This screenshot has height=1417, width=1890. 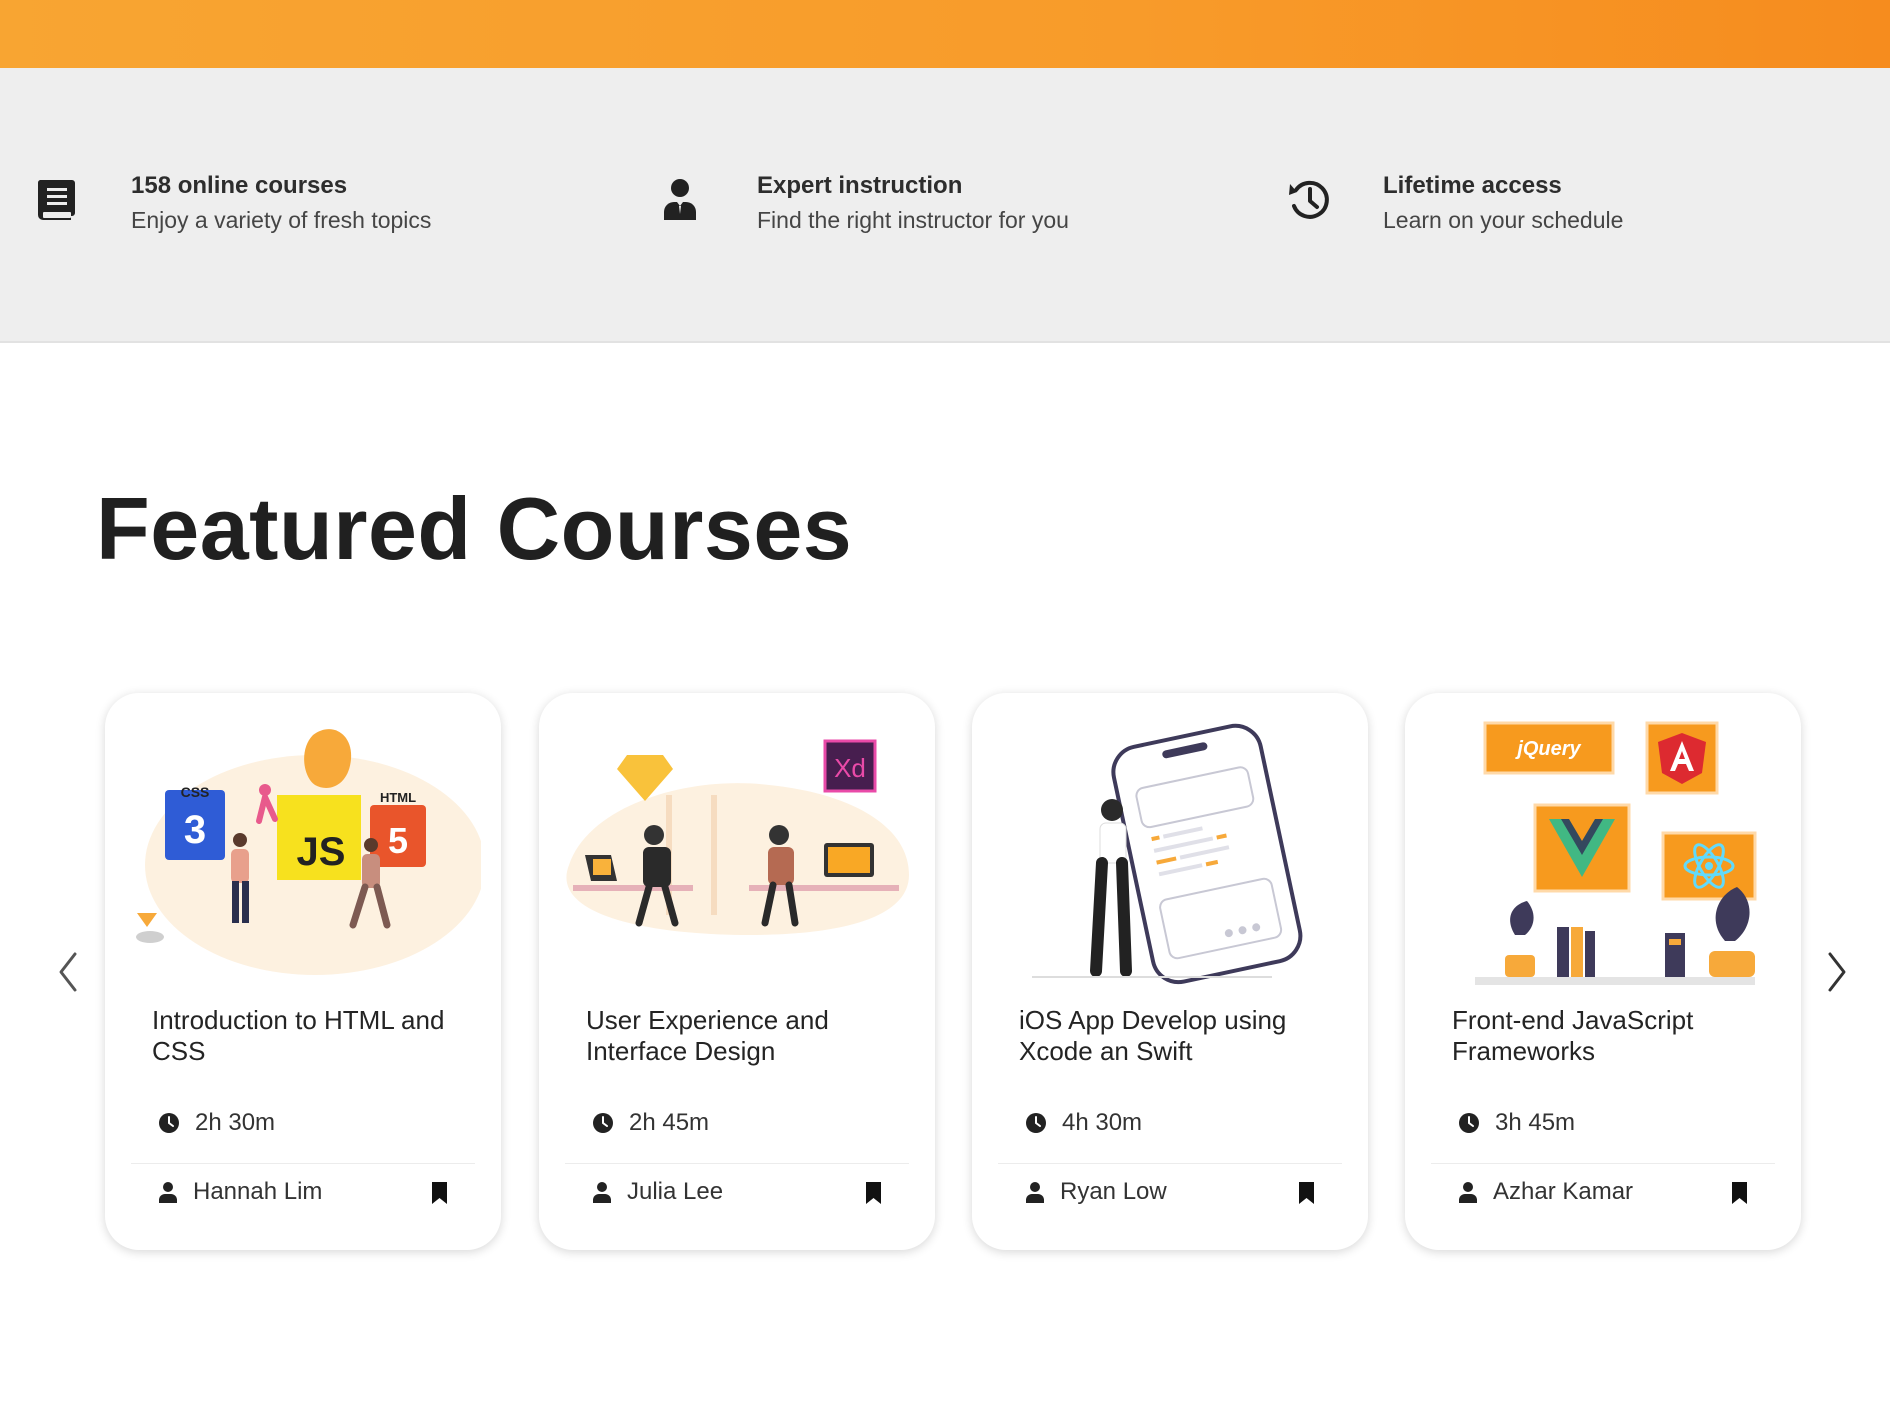 What do you see at coordinates (913, 220) in the screenshot?
I see `feature-description: Find the right instructor for you` at bounding box center [913, 220].